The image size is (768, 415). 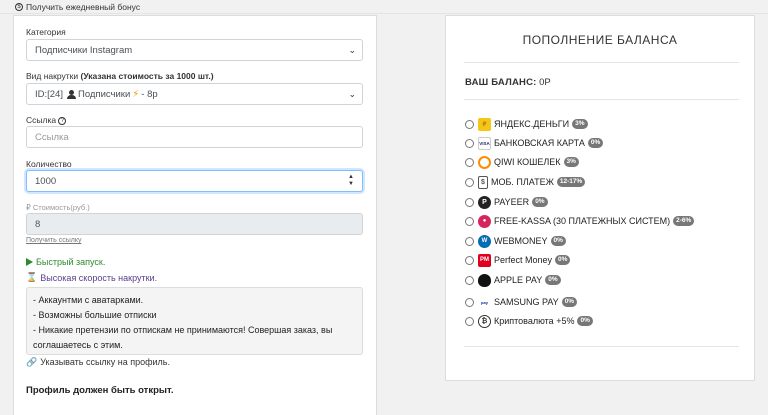 I want to click on samsung-pay-icon: pay, so click(x=484, y=302).